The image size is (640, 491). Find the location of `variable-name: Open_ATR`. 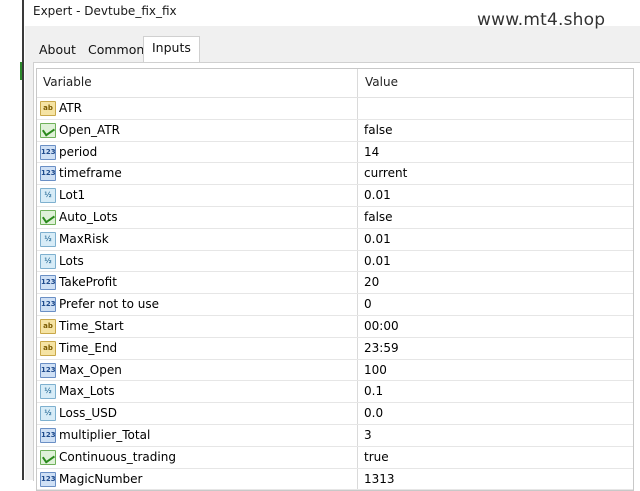

variable-name: Open_ATR is located at coordinates (89, 129).